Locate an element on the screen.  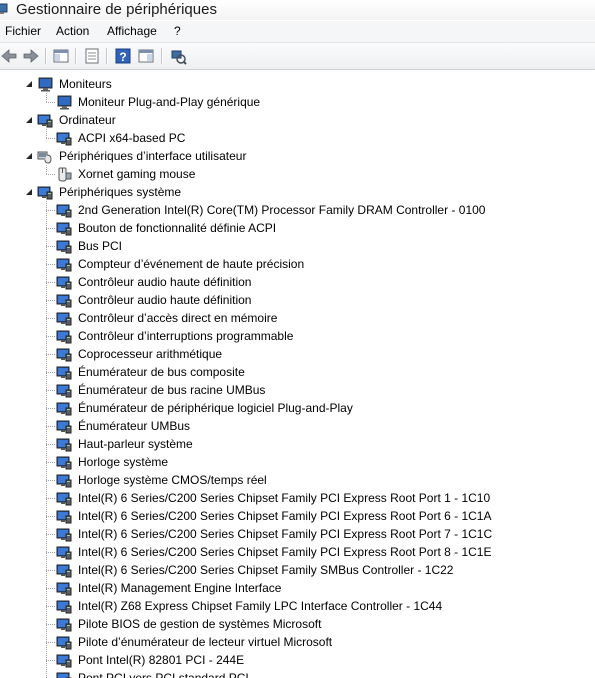
tree-device-label: Contrôleur d’interruptions programmable is located at coordinates (186, 336).